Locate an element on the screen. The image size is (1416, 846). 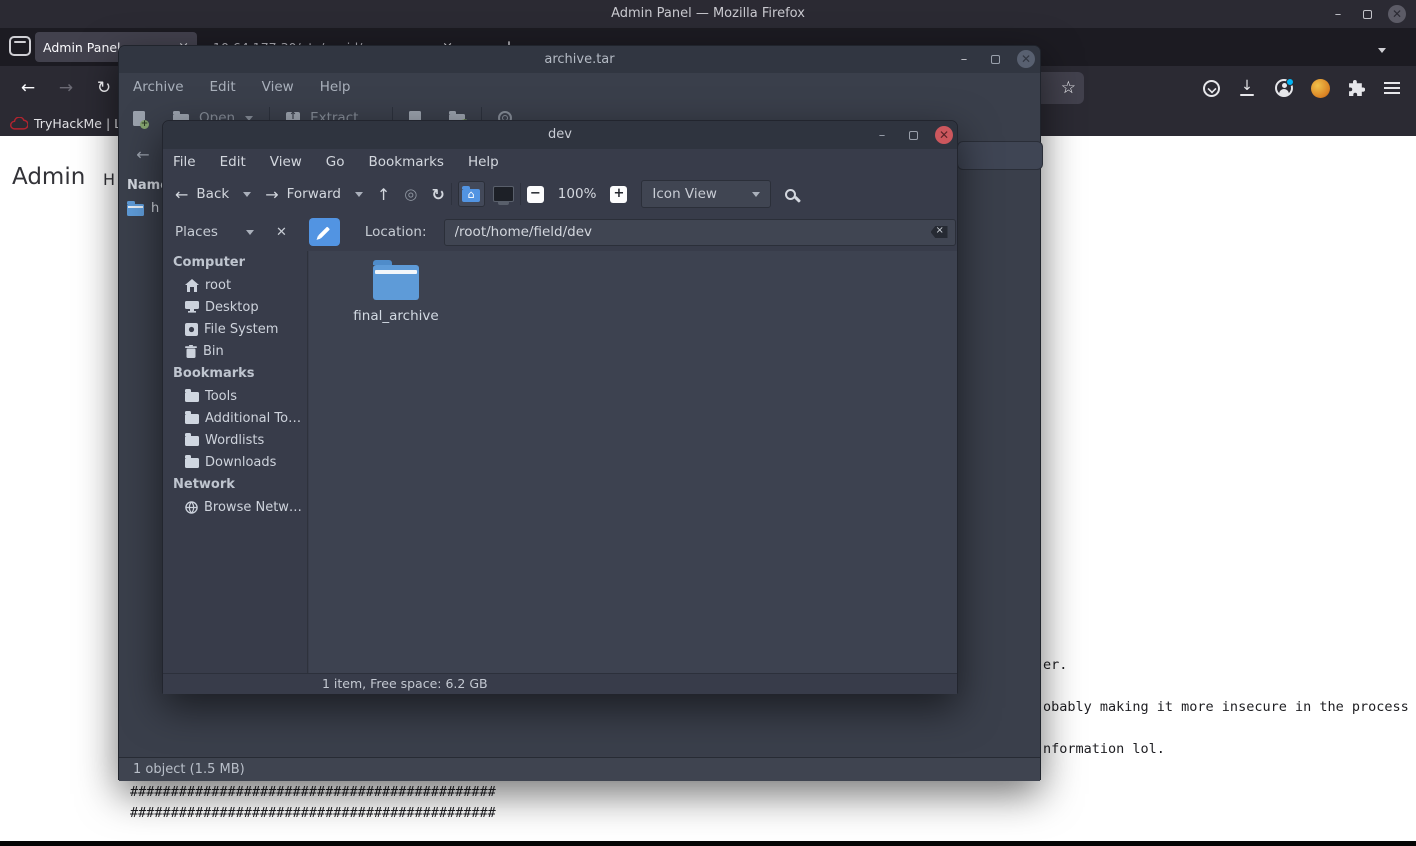
sidebar-item-bin: Bin is located at coordinates (235, 351).